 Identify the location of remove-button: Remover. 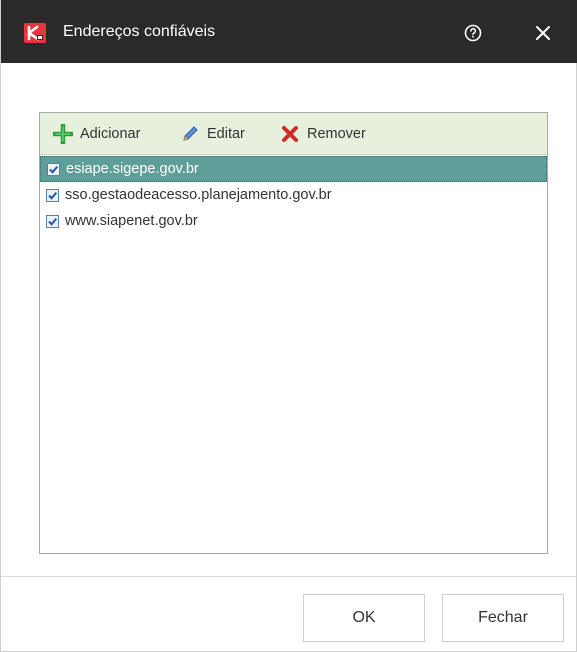
(323, 134).